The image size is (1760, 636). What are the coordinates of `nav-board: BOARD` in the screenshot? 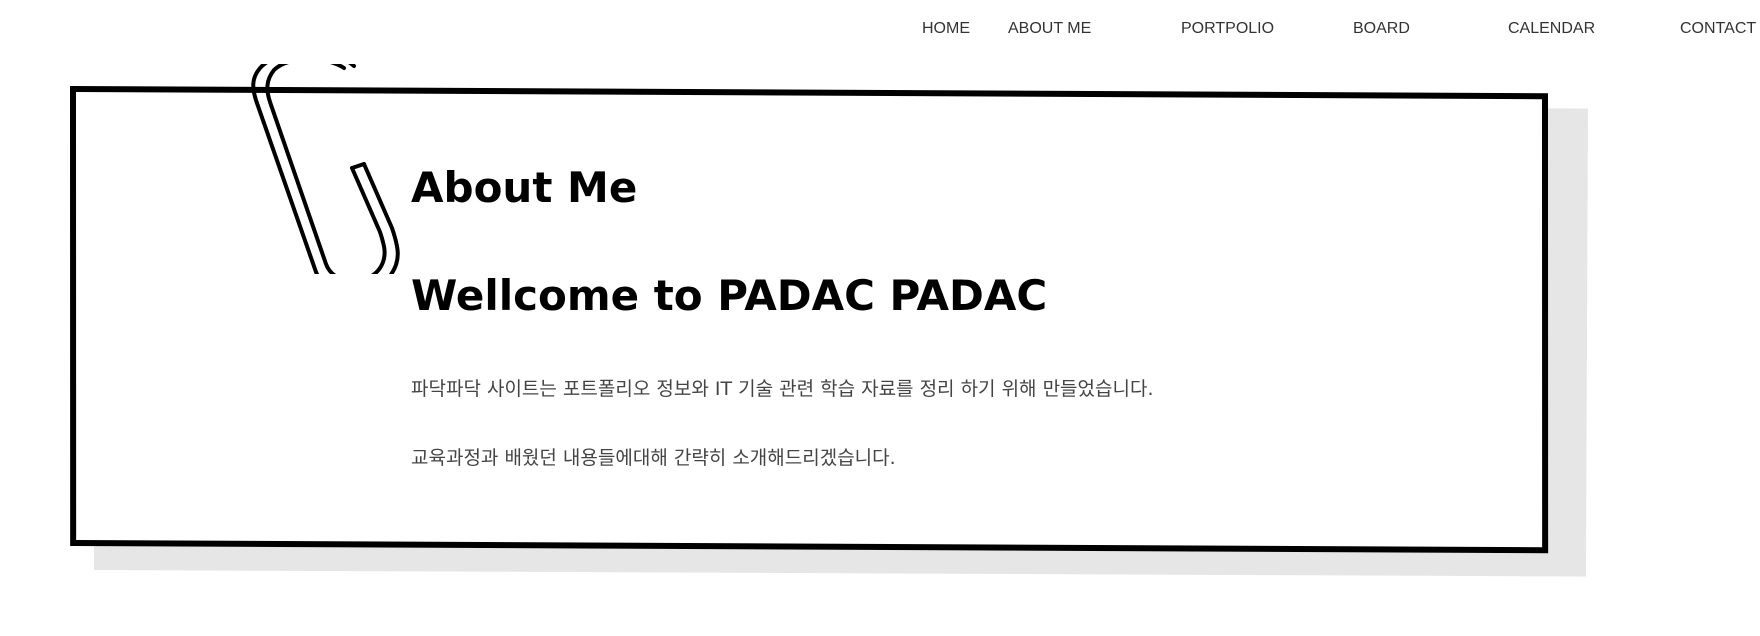 It's located at (1381, 29).